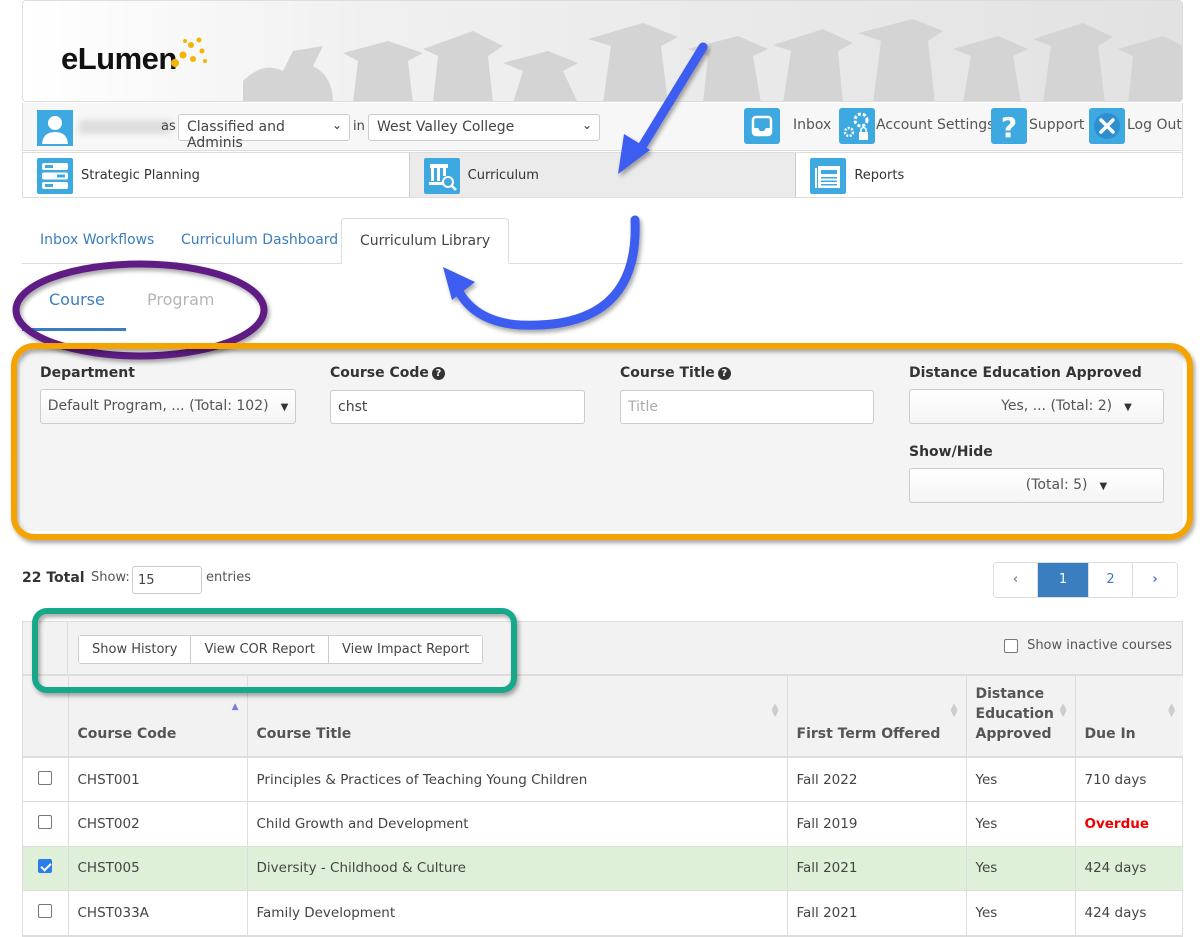 The height and width of the screenshot is (937, 1200). I want to click on department-dropdown: Default Program, ... (Total: 102) ▼, so click(168, 406).